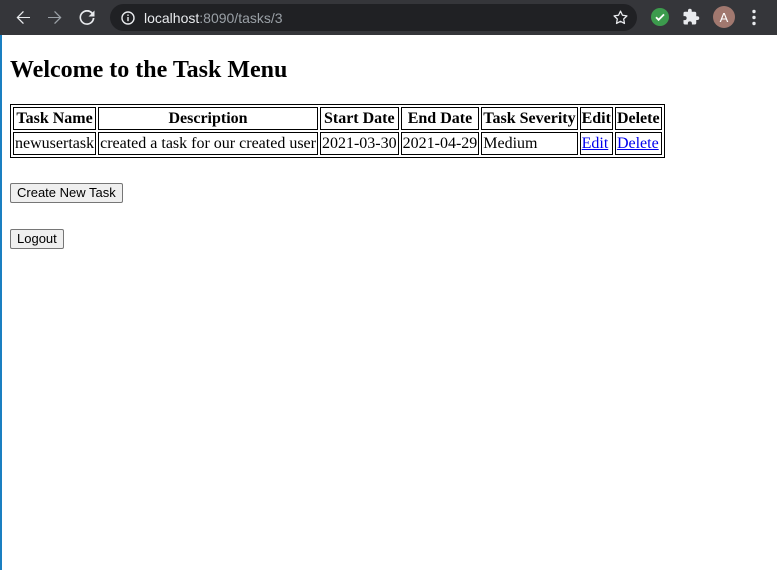 The image size is (777, 570). I want to click on cell-severity: Medium, so click(529, 143).